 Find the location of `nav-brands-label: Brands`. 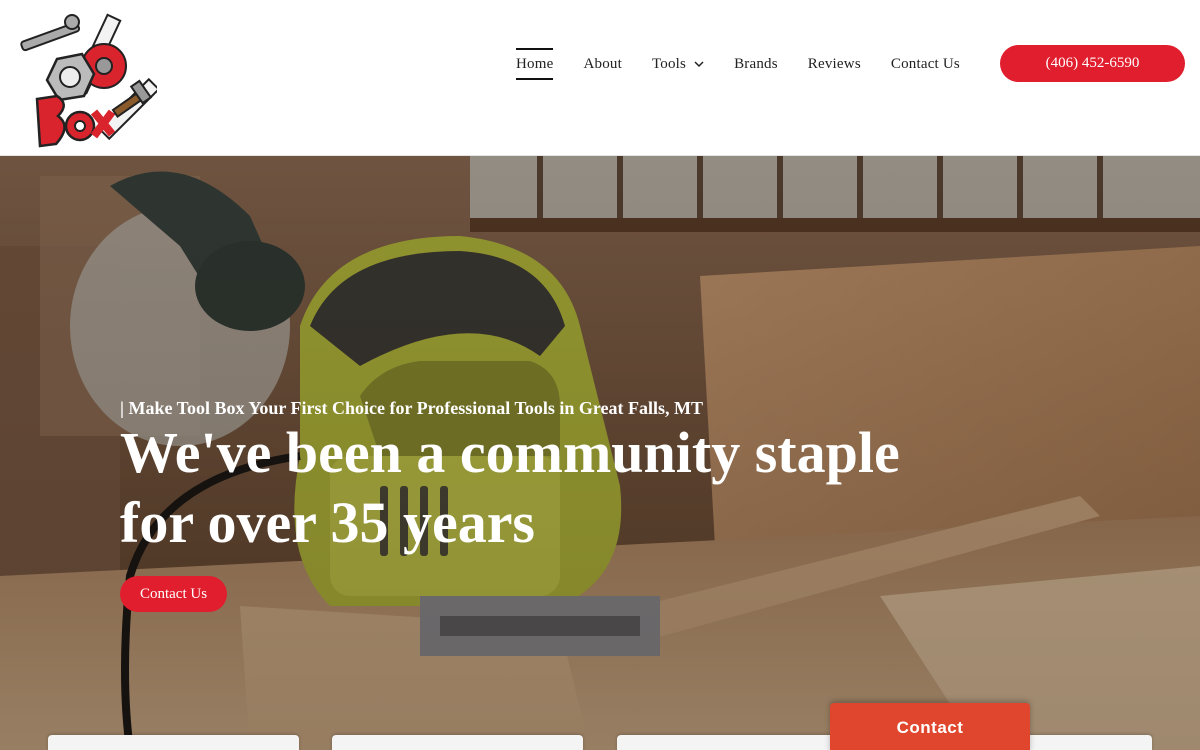

nav-brands-label: Brands is located at coordinates (756, 63).